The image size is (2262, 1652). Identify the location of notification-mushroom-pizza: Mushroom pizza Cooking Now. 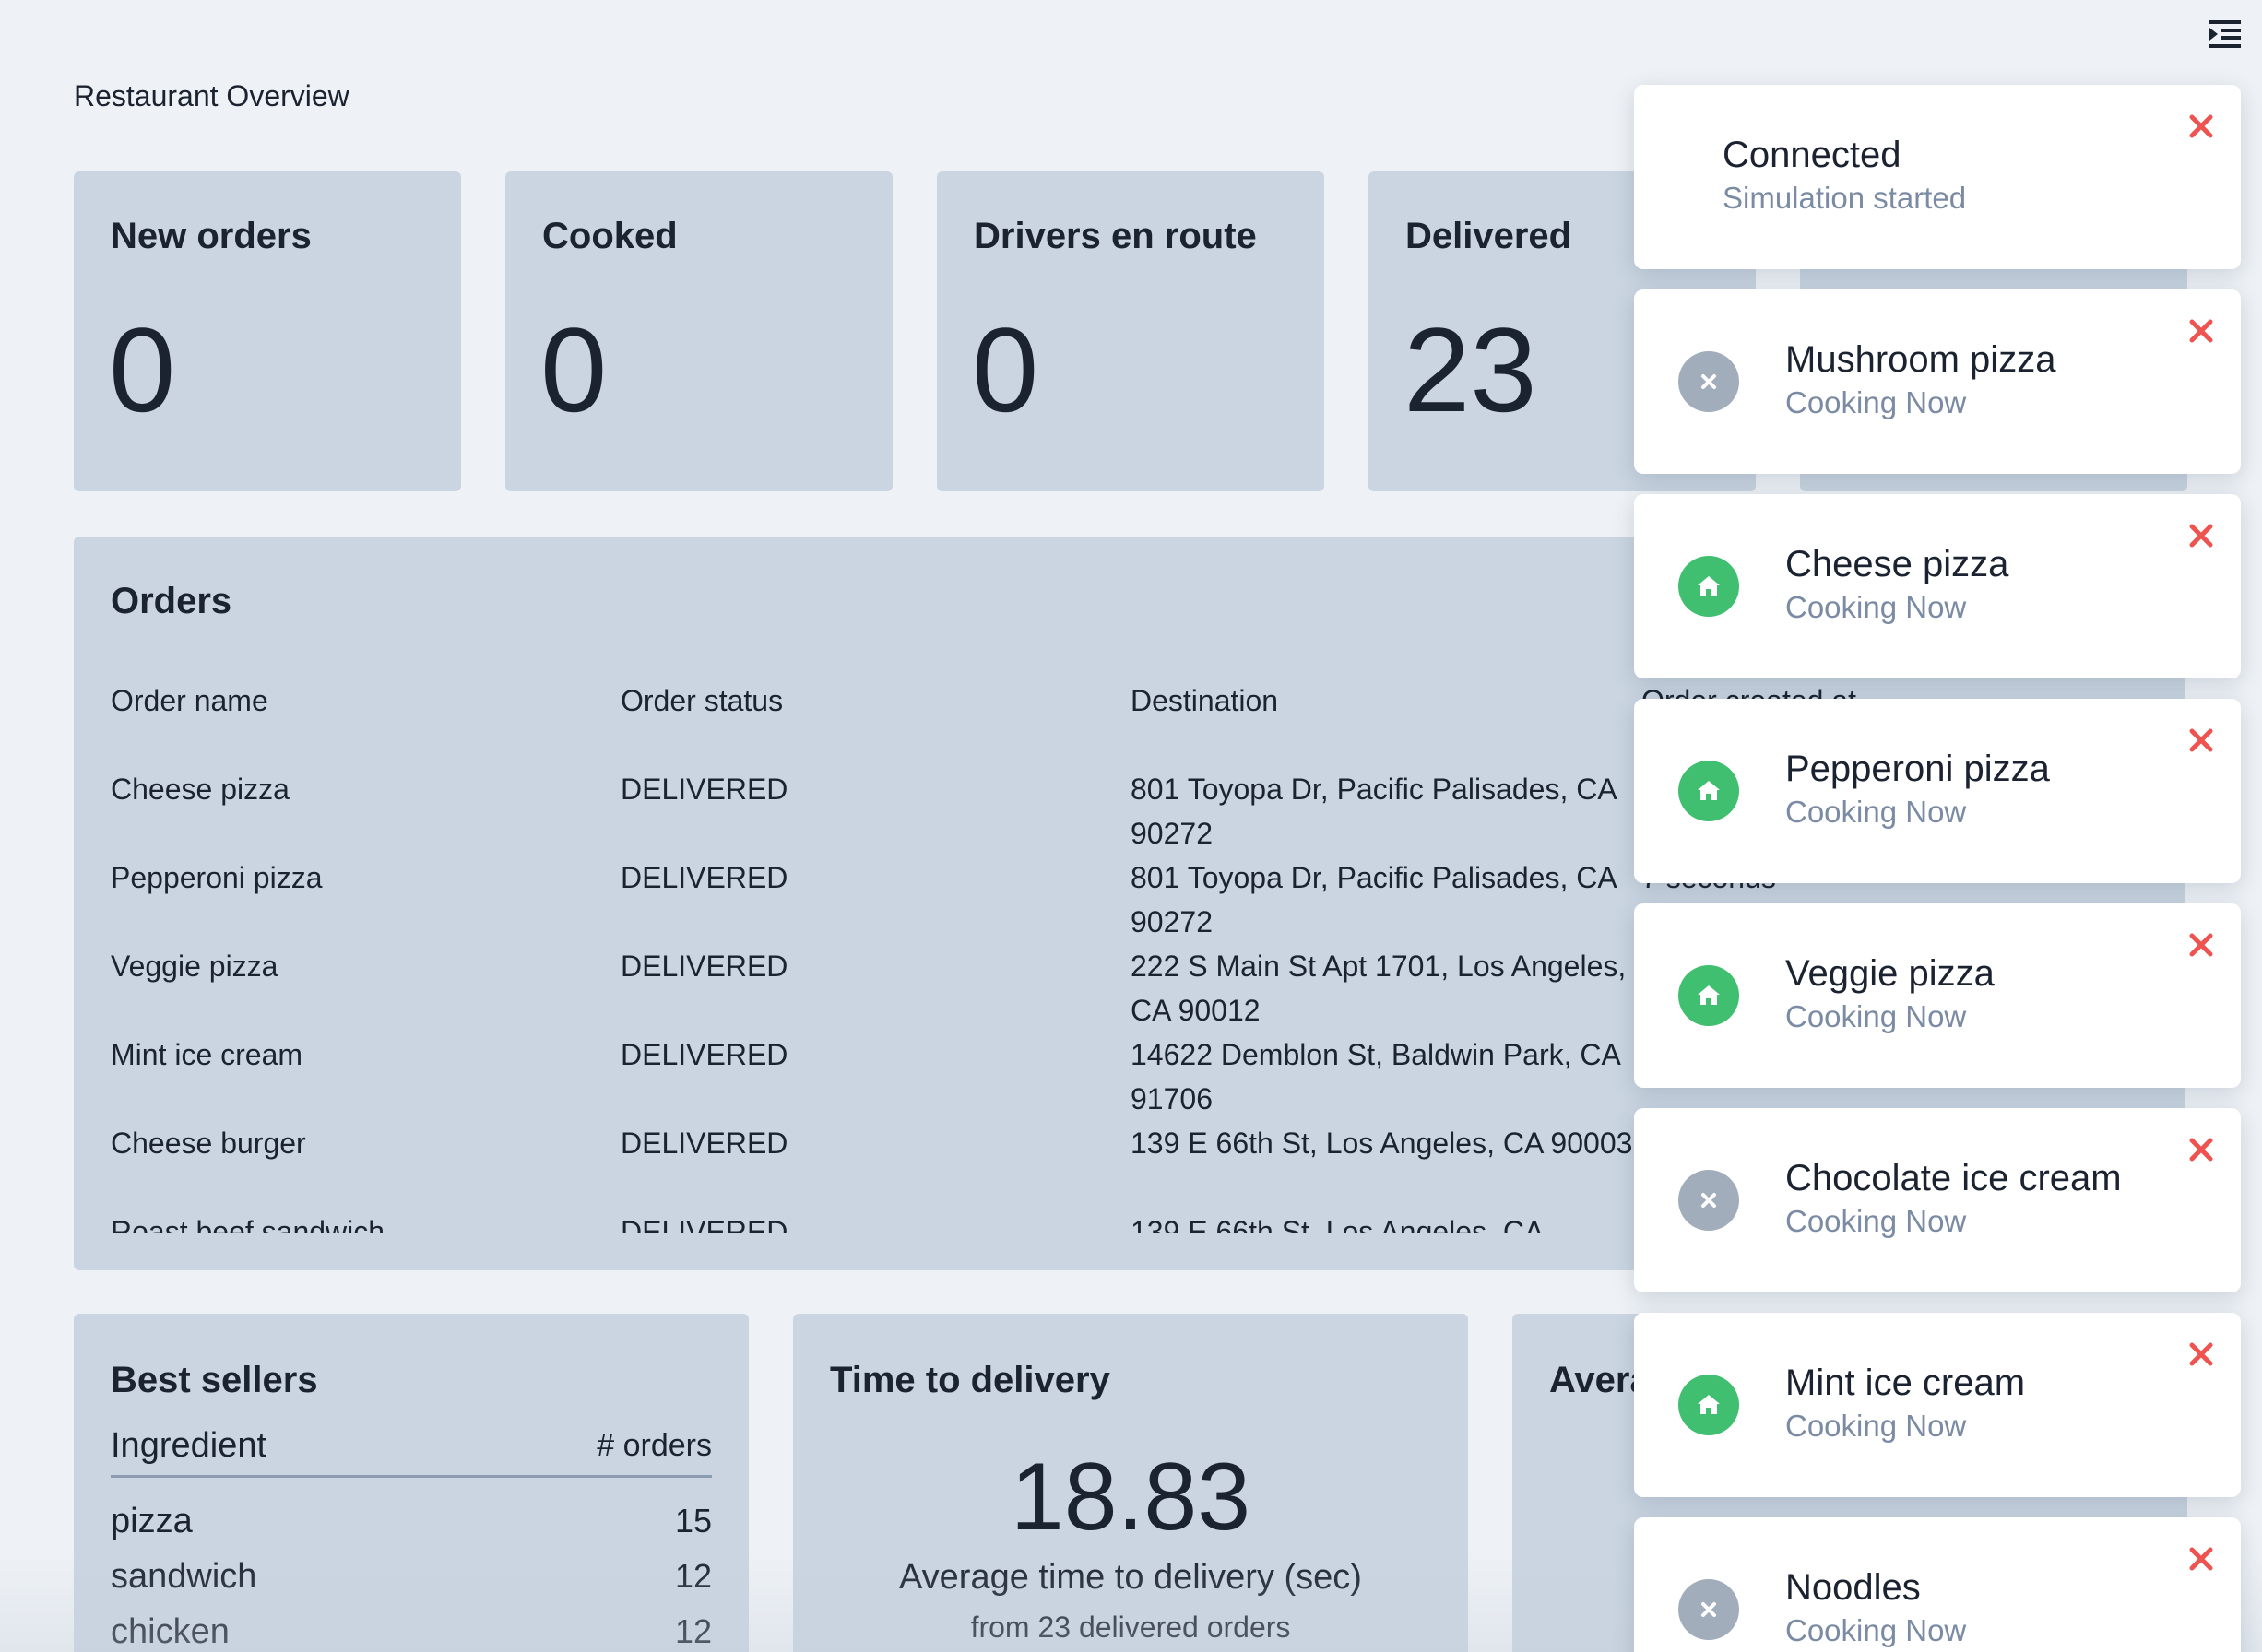
(1938, 381).